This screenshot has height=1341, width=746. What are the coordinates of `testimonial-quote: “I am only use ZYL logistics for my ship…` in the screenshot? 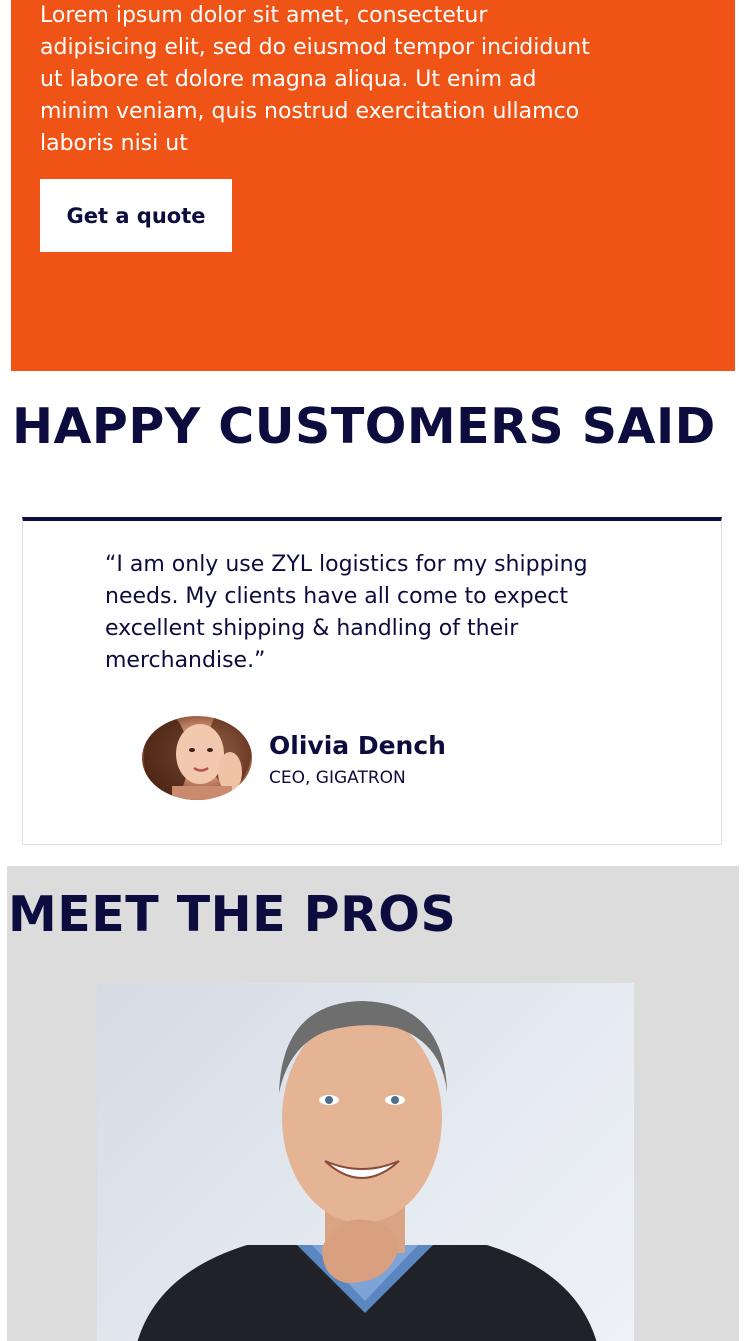 It's located at (346, 612).